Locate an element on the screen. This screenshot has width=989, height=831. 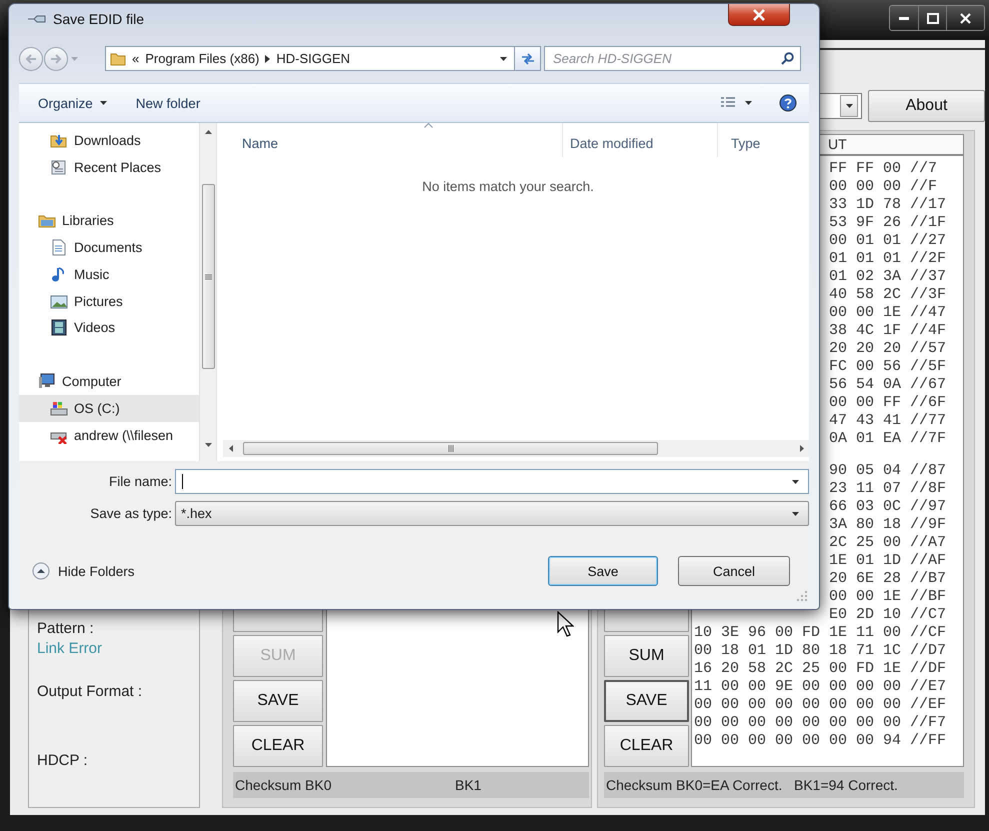
nav-item: Pictures is located at coordinates (109, 301).